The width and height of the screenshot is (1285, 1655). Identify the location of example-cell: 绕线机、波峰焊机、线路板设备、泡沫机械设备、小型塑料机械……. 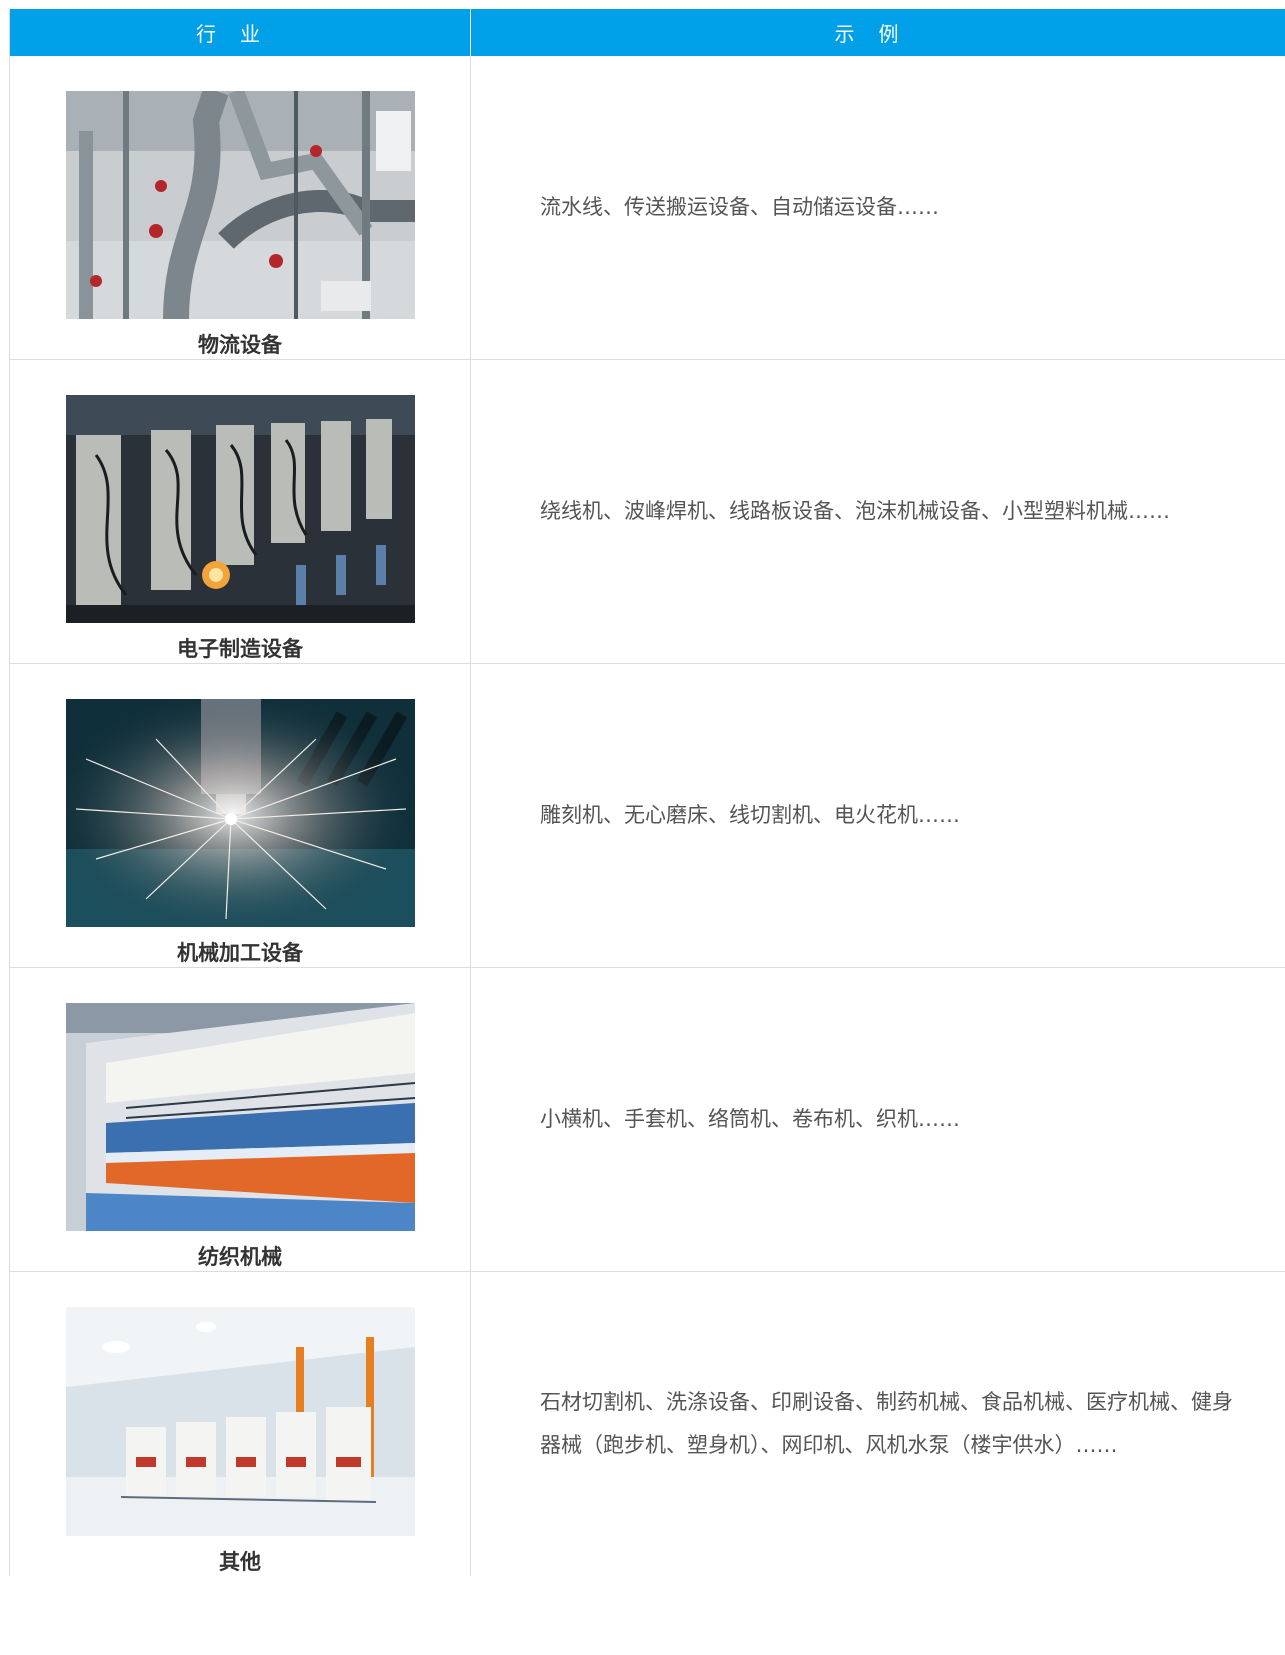
(855, 511).